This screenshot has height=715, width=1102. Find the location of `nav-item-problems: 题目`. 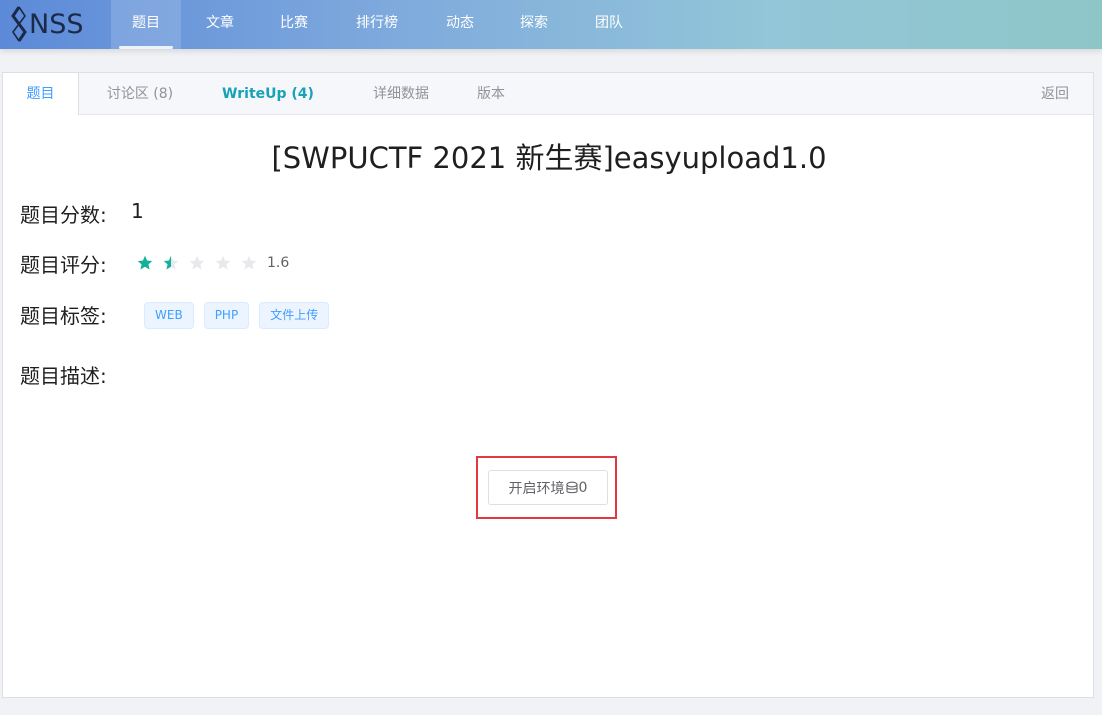

nav-item-problems: 题目 is located at coordinates (146, 24).